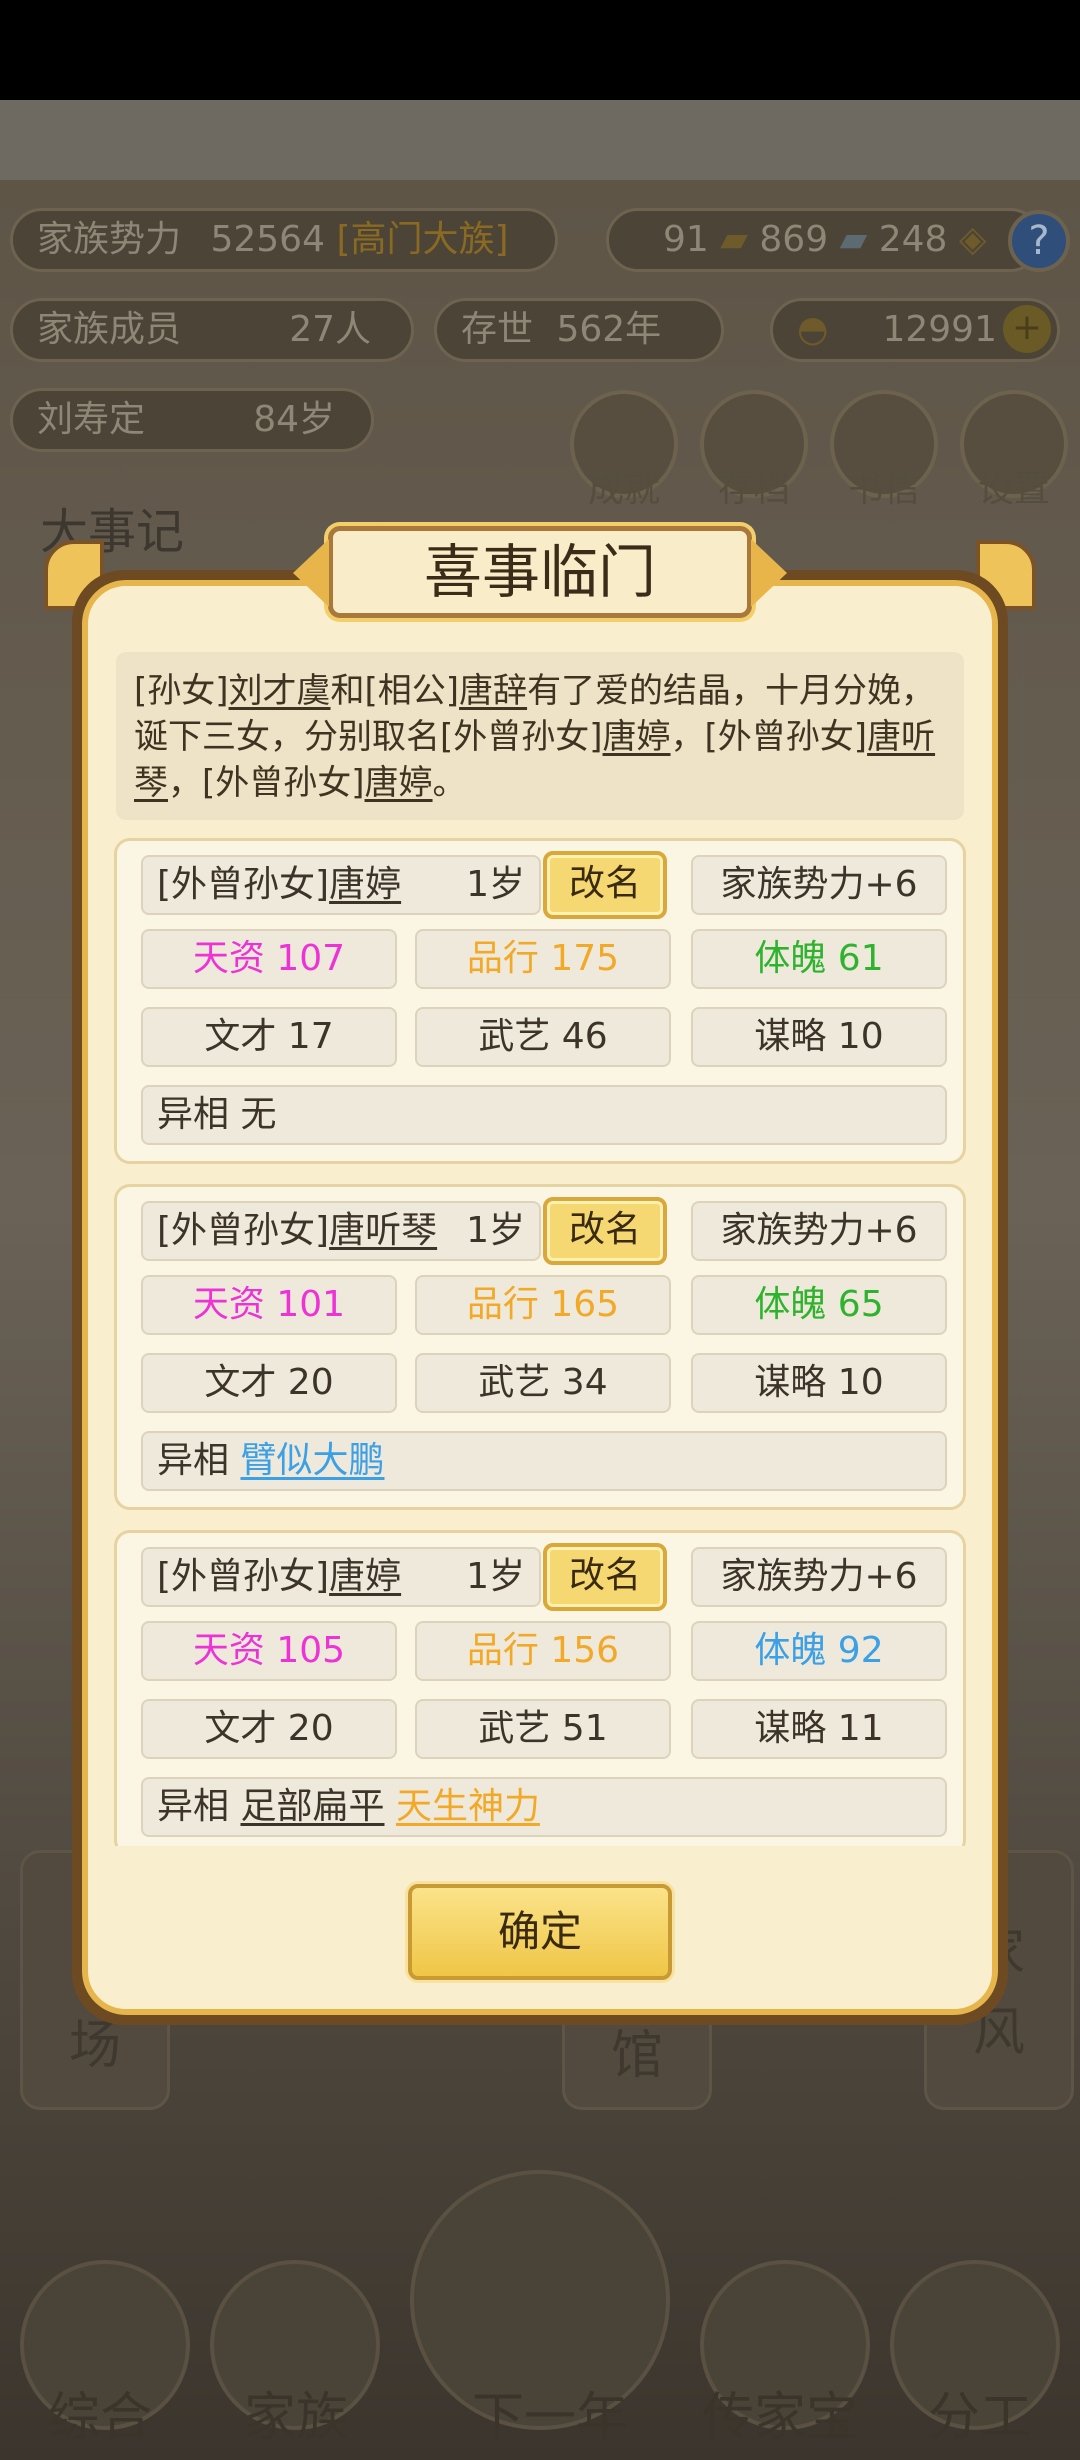  What do you see at coordinates (497, 329) in the screenshot?
I see `existence-label: 存世` at bounding box center [497, 329].